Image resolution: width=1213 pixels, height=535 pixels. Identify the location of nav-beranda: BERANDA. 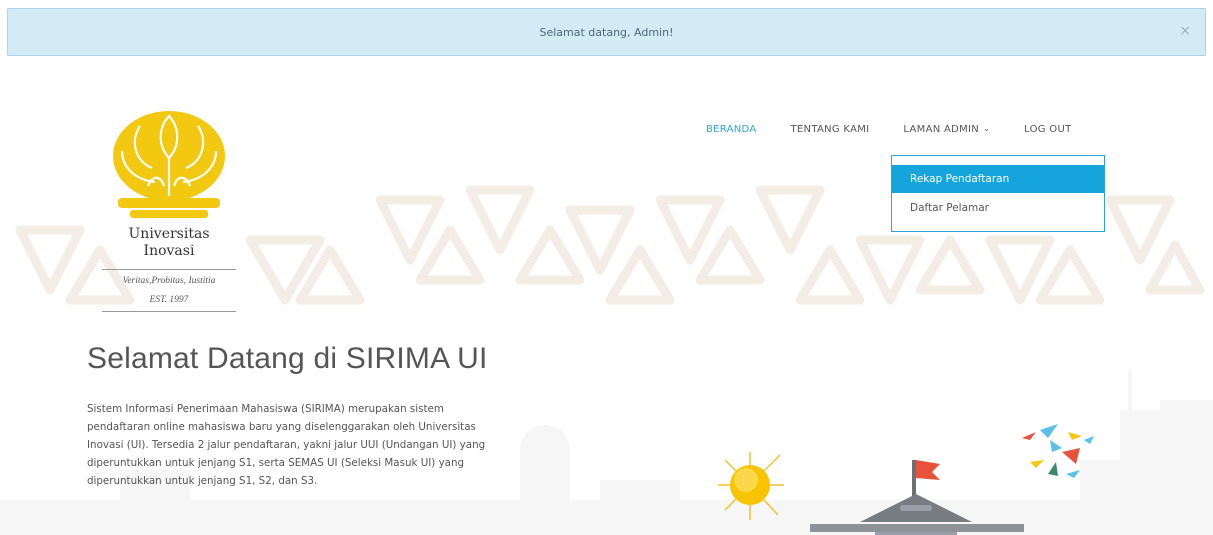
(731, 129).